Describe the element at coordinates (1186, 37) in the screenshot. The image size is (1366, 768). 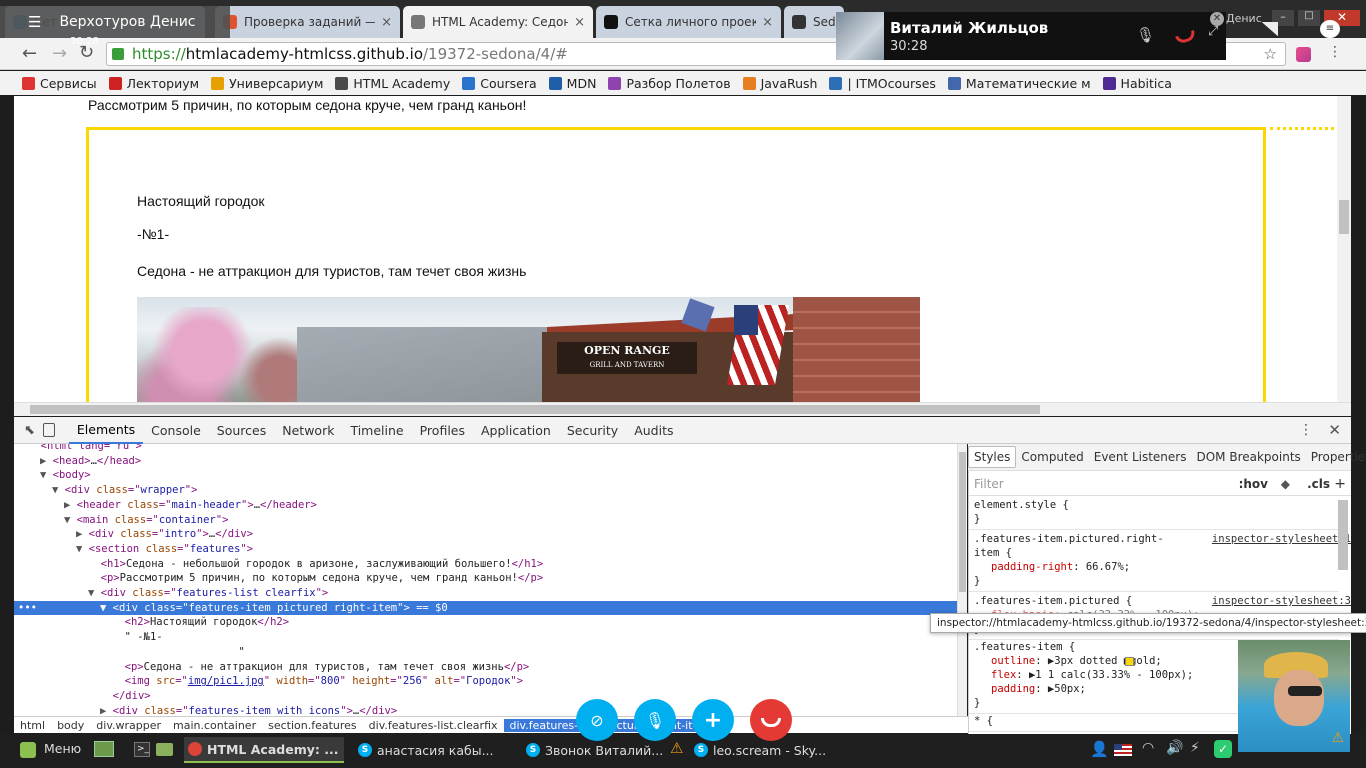
I see `hang-up-icon` at that location.